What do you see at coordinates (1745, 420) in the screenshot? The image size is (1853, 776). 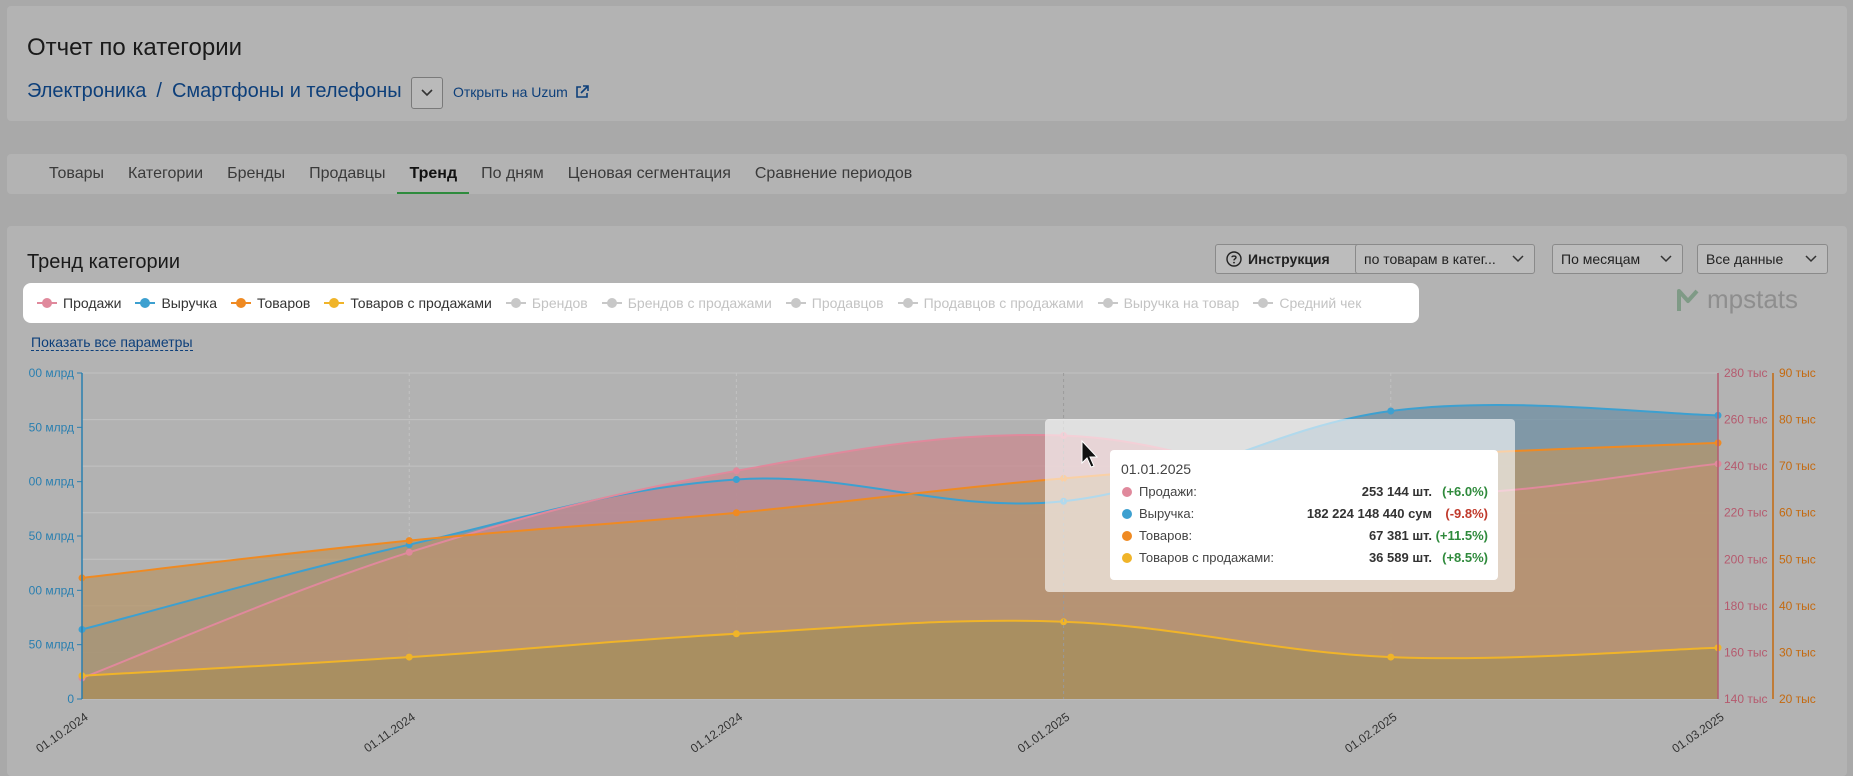 I see `right-inner-axis-tick-label: 260 тыс` at bounding box center [1745, 420].